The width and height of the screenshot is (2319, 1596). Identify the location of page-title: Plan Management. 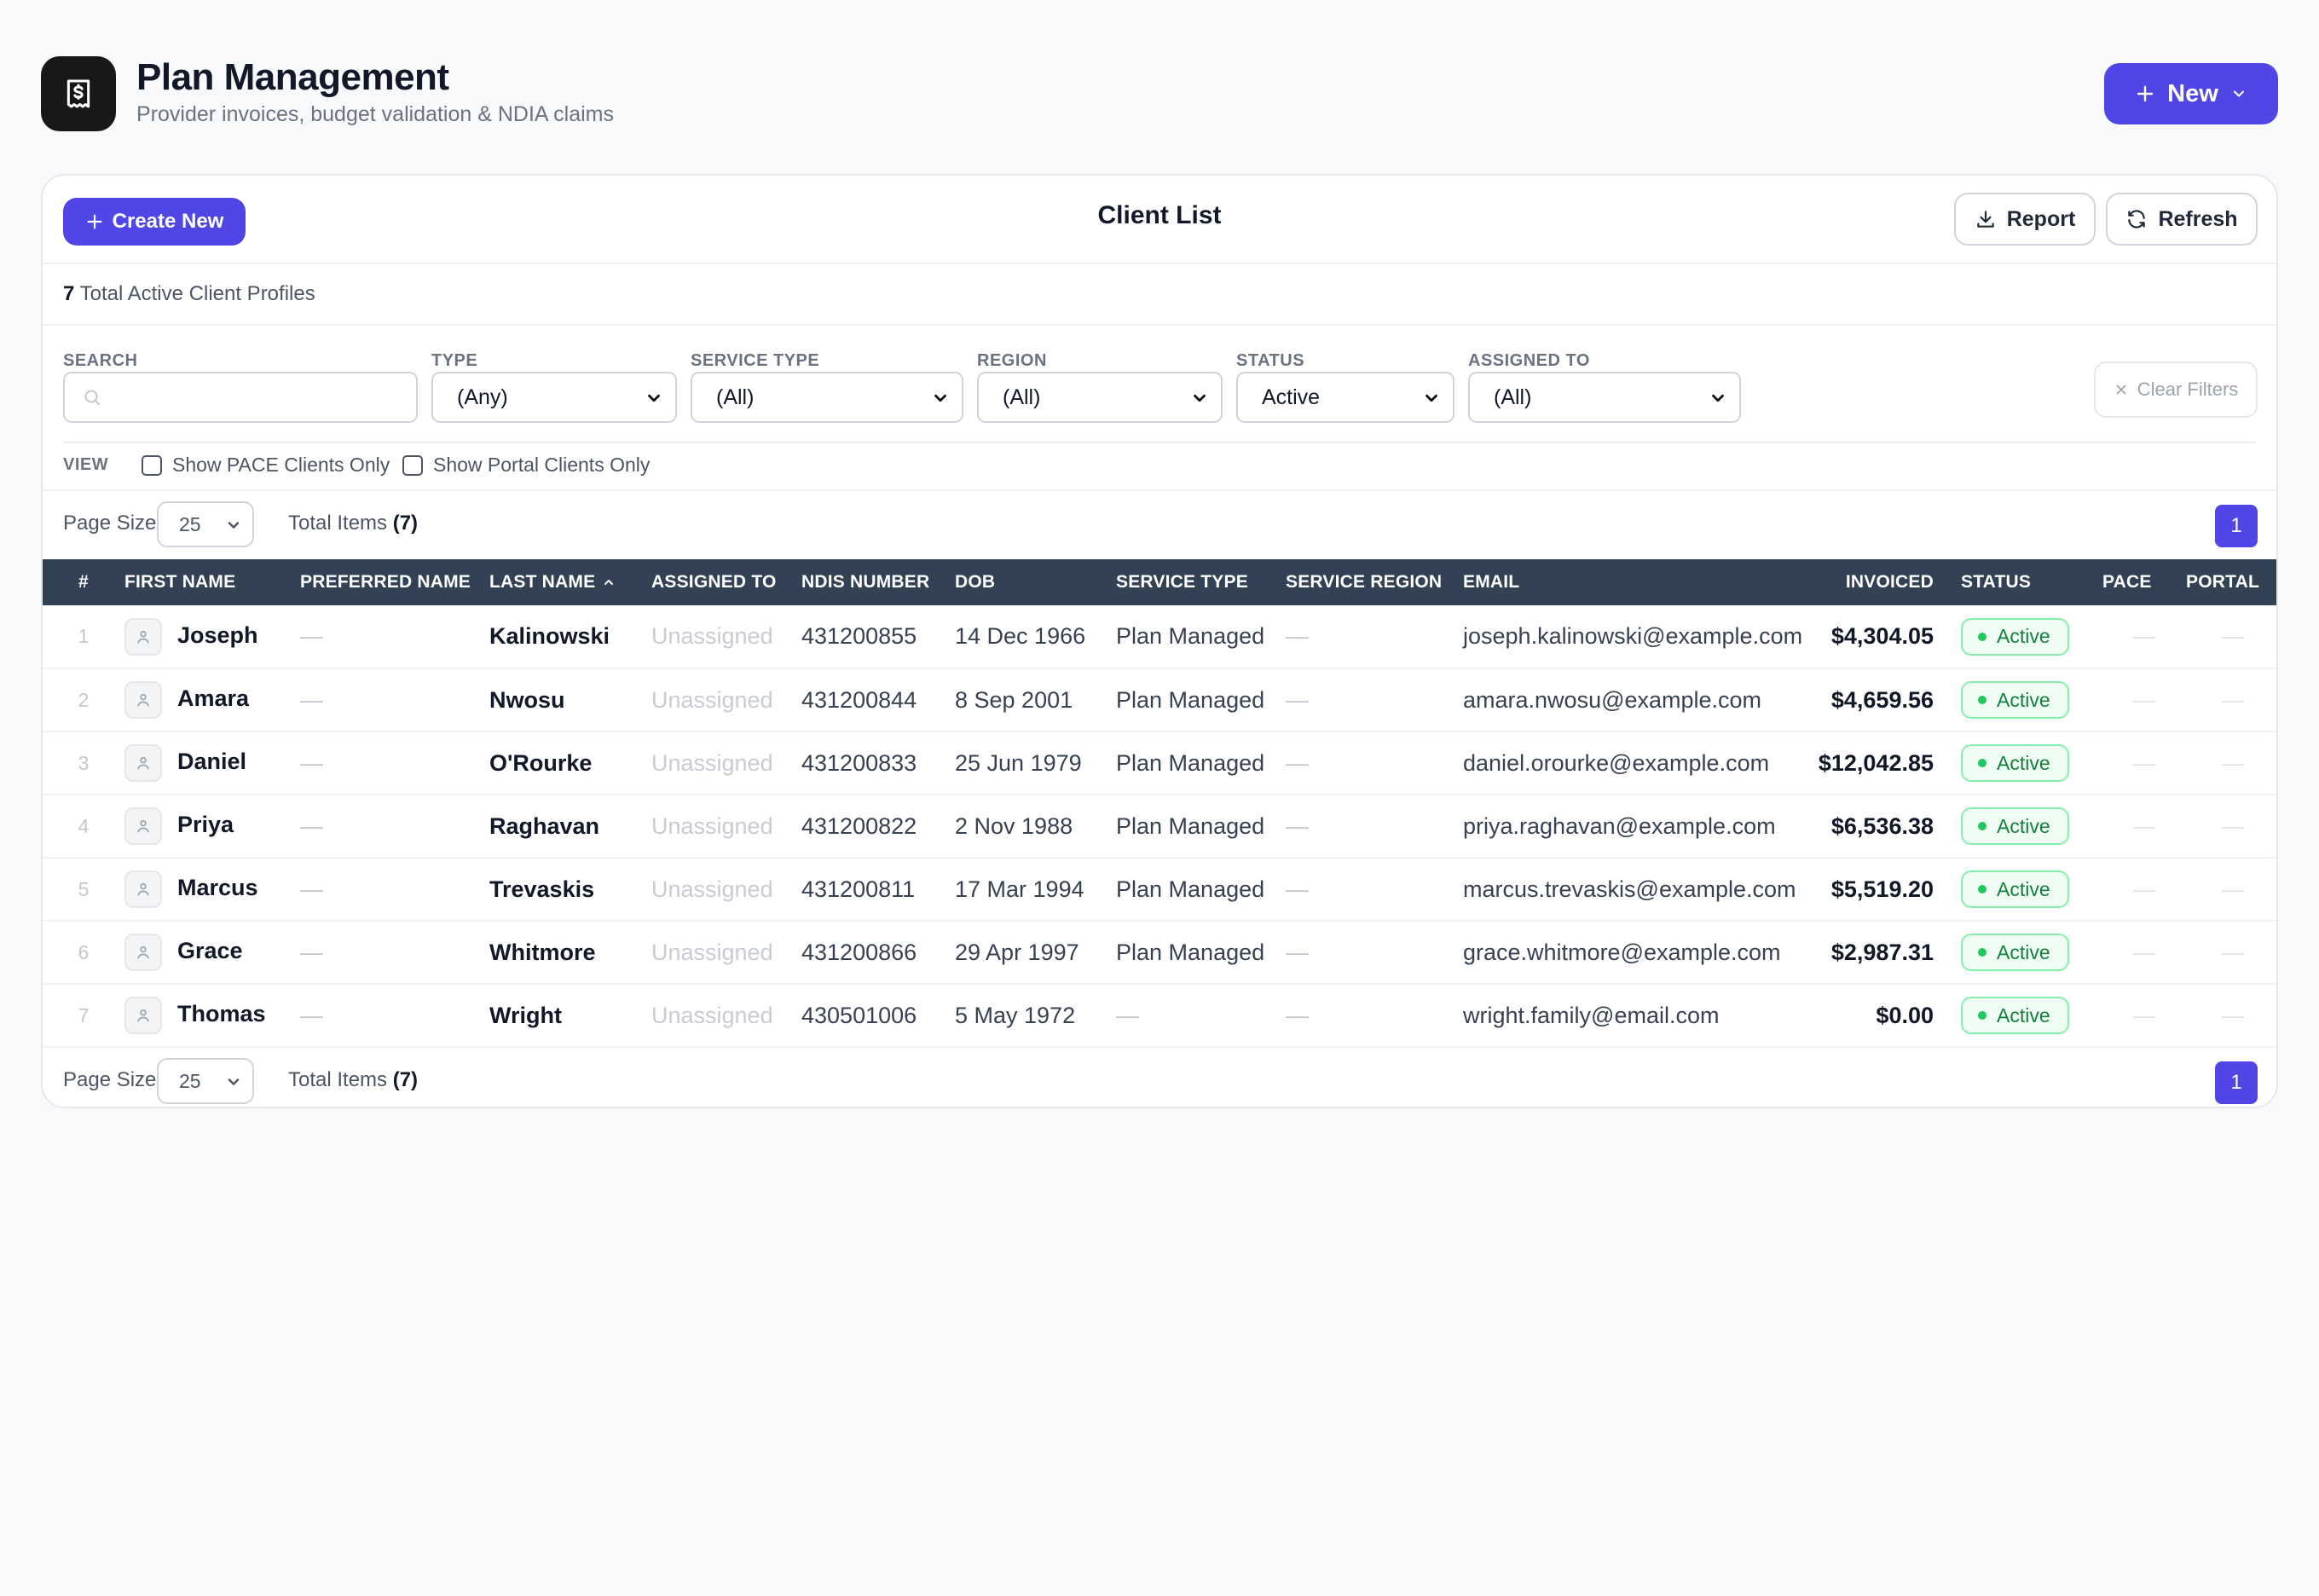
(292, 77).